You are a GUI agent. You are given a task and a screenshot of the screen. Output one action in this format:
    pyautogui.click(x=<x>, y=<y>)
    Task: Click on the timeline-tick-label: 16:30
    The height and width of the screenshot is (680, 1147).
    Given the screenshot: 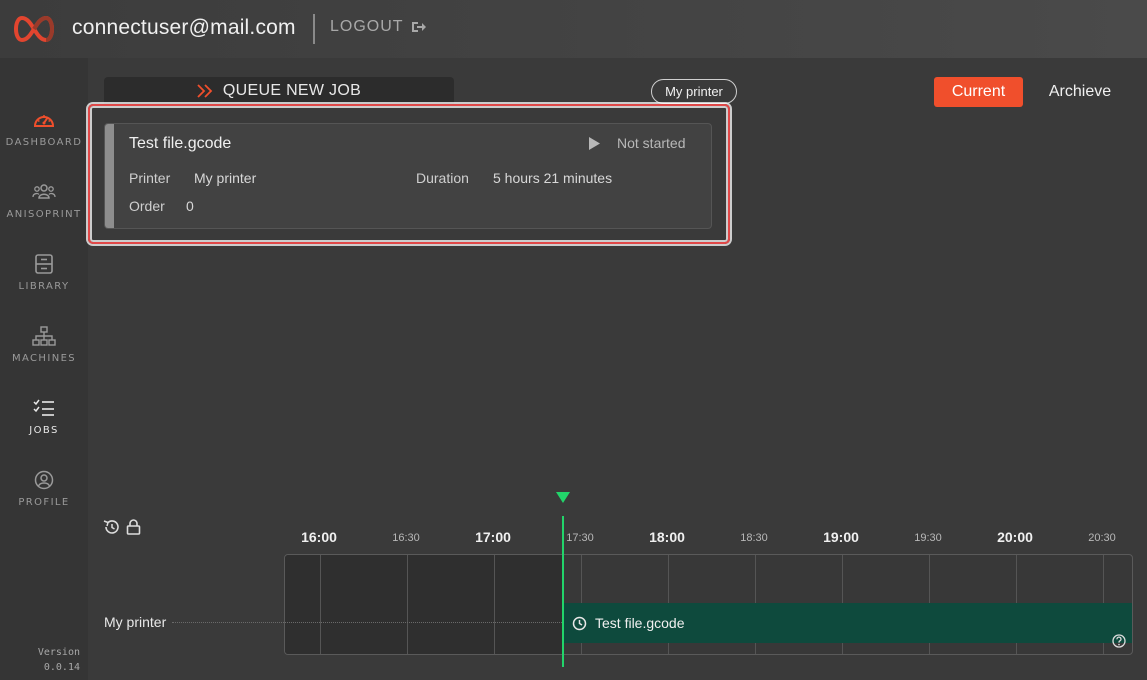 What is the action you would take?
    pyautogui.click(x=406, y=538)
    